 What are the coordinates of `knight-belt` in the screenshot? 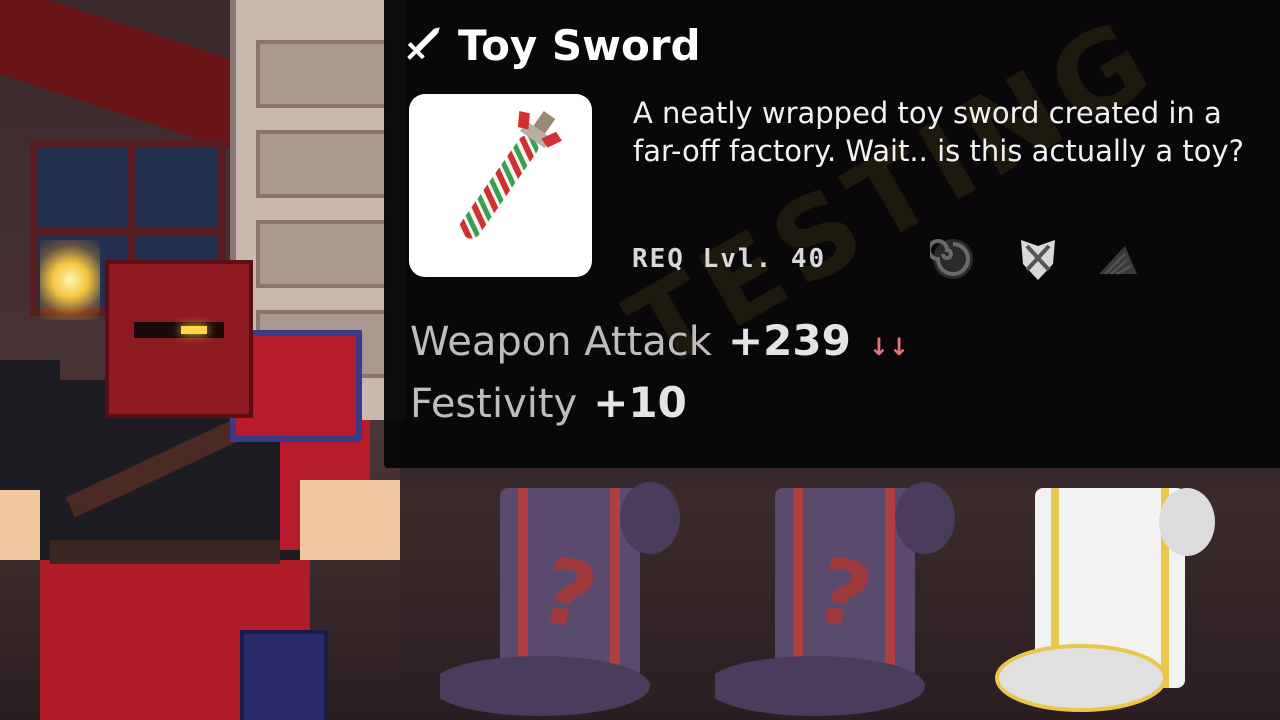 It's located at (165, 552).